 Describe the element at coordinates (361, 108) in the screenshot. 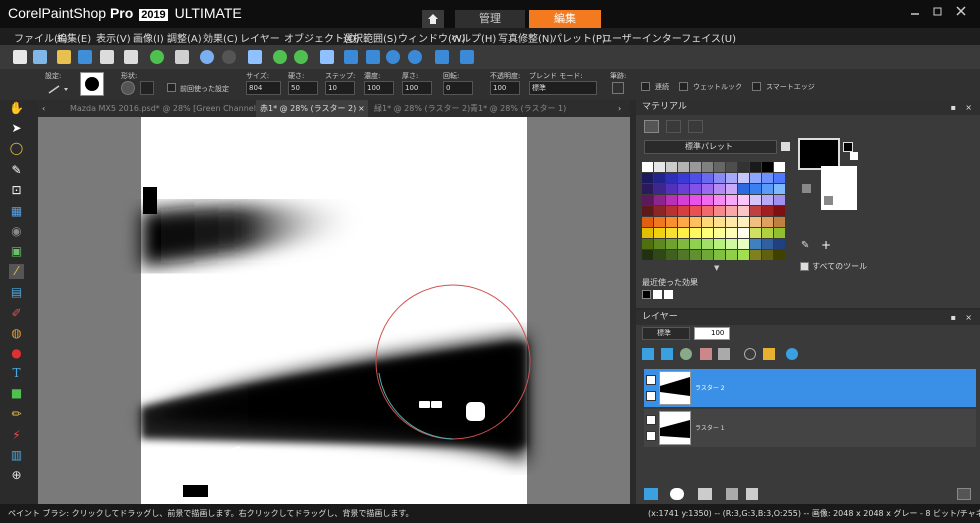

I see `doc-tab-close-button: ×` at that location.